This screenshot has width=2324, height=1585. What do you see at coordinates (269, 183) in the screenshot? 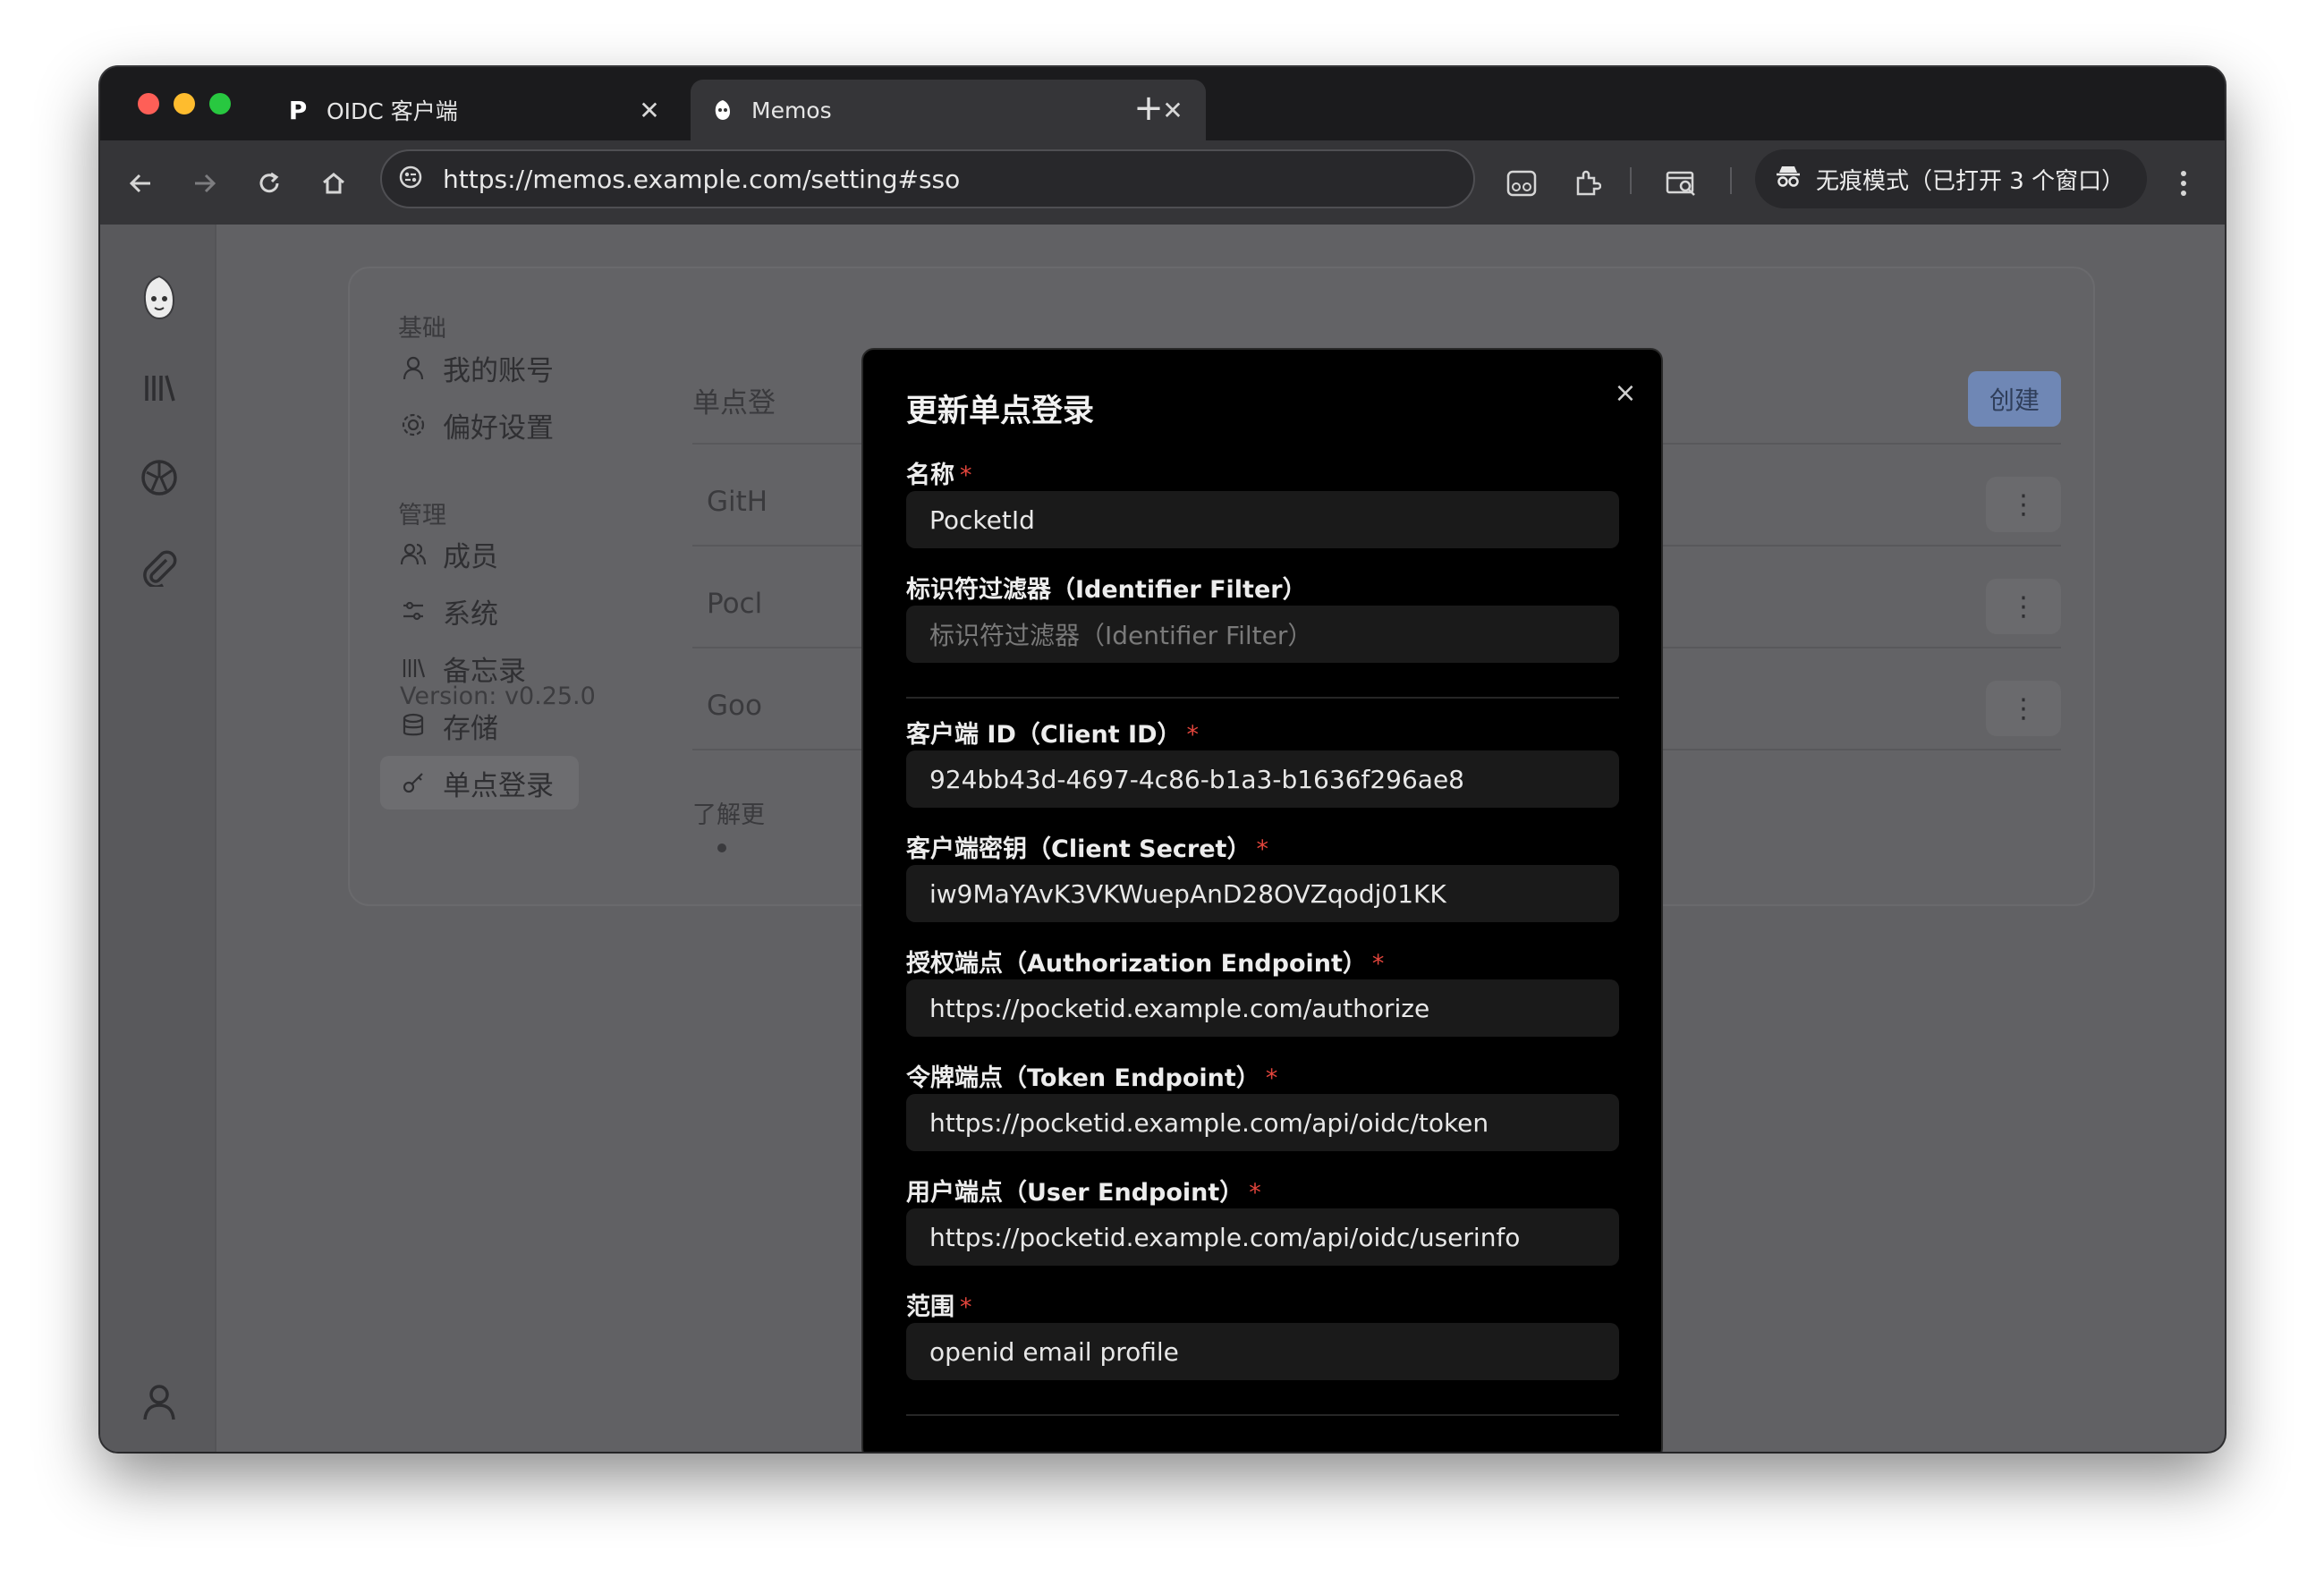
I see `reload-icon` at bounding box center [269, 183].